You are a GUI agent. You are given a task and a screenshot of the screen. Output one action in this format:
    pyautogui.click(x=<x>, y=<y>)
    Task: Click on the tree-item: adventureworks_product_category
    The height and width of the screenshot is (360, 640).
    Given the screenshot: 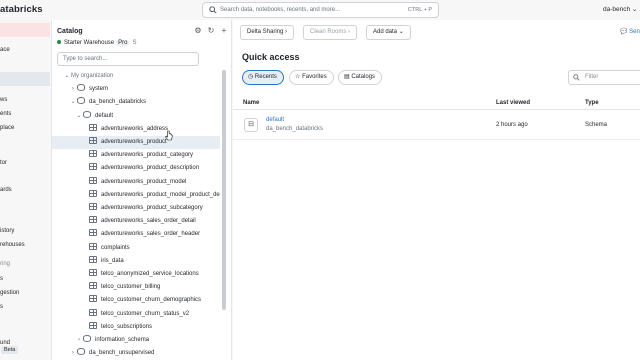 What is the action you would take?
    pyautogui.click(x=136, y=155)
    